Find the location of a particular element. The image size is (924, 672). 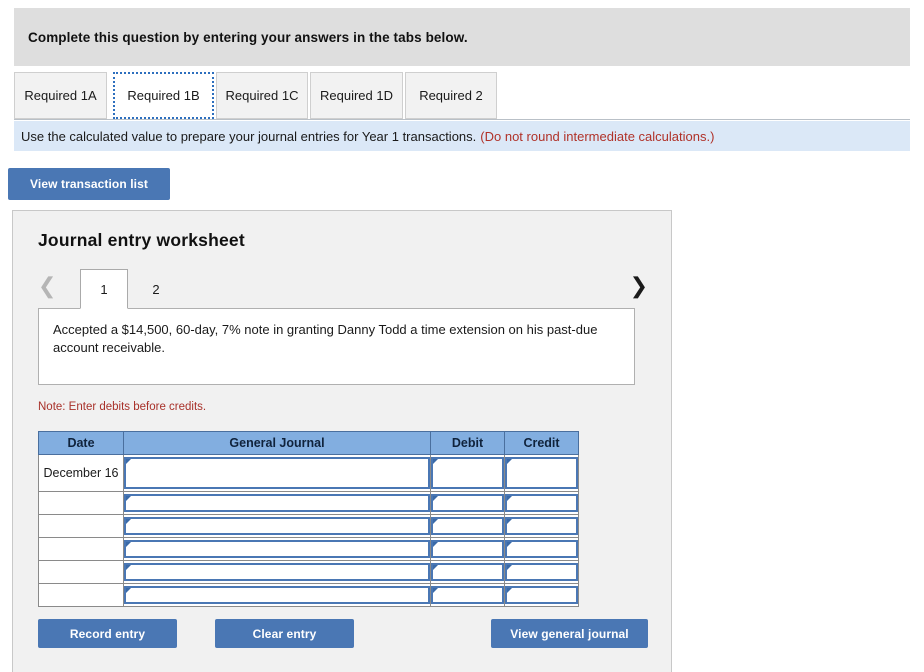

column-header-debit: Debit is located at coordinates (467, 443).